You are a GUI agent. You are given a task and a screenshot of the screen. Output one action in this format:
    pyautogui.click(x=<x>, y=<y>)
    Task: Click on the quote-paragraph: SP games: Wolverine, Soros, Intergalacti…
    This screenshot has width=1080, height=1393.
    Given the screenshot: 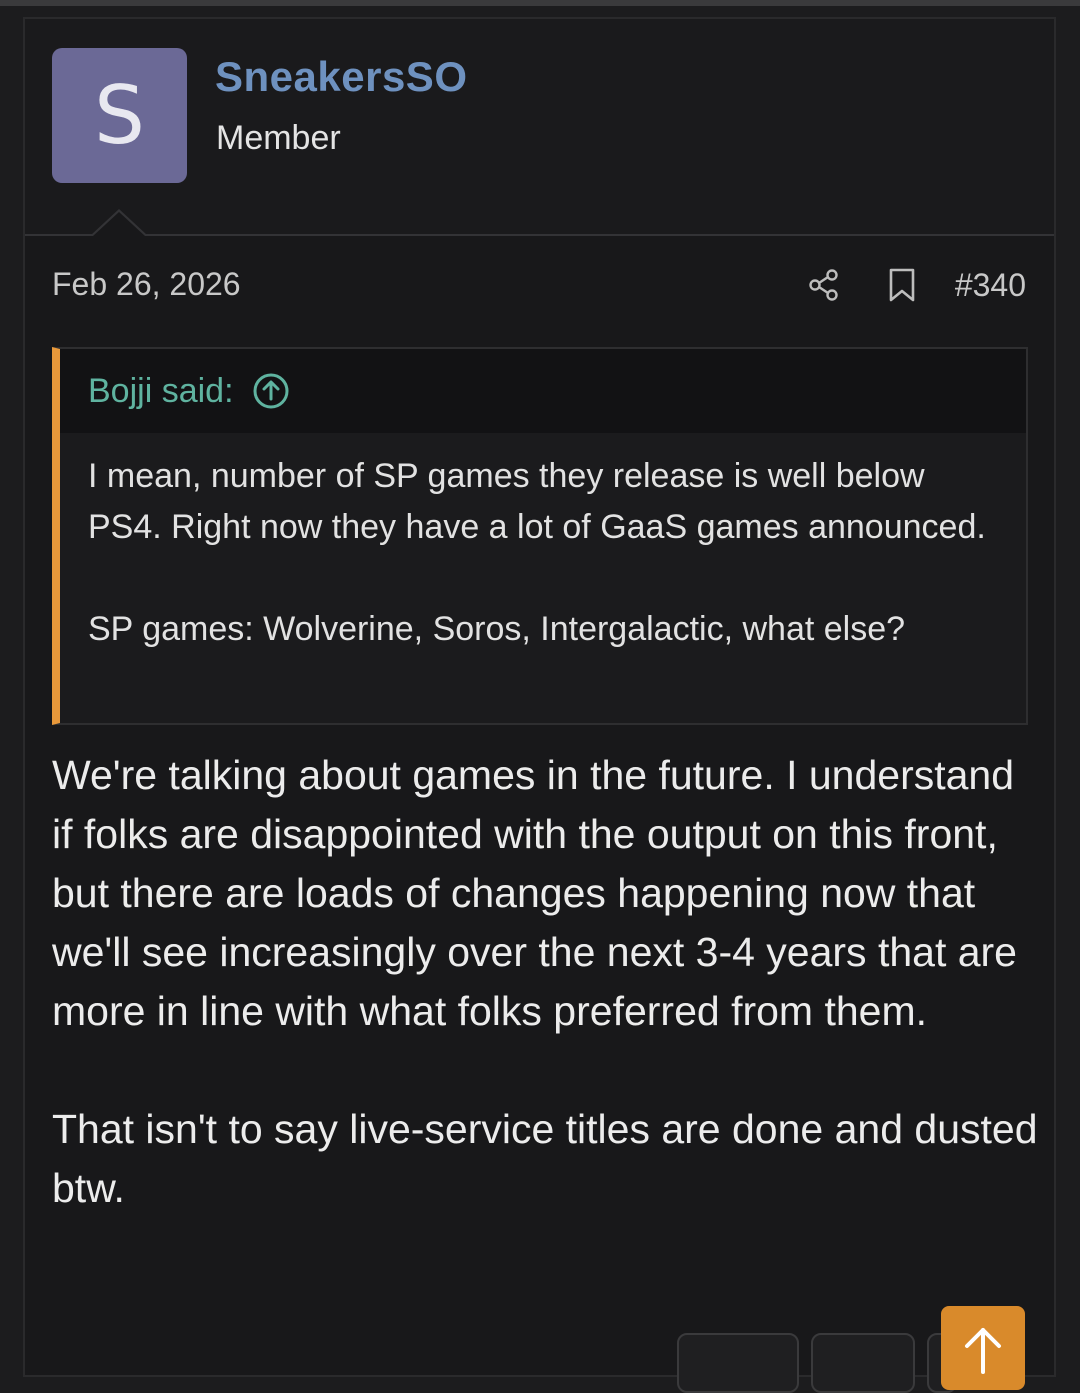 What is the action you would take?
    pyautogui.click(x=497, y=629)
    